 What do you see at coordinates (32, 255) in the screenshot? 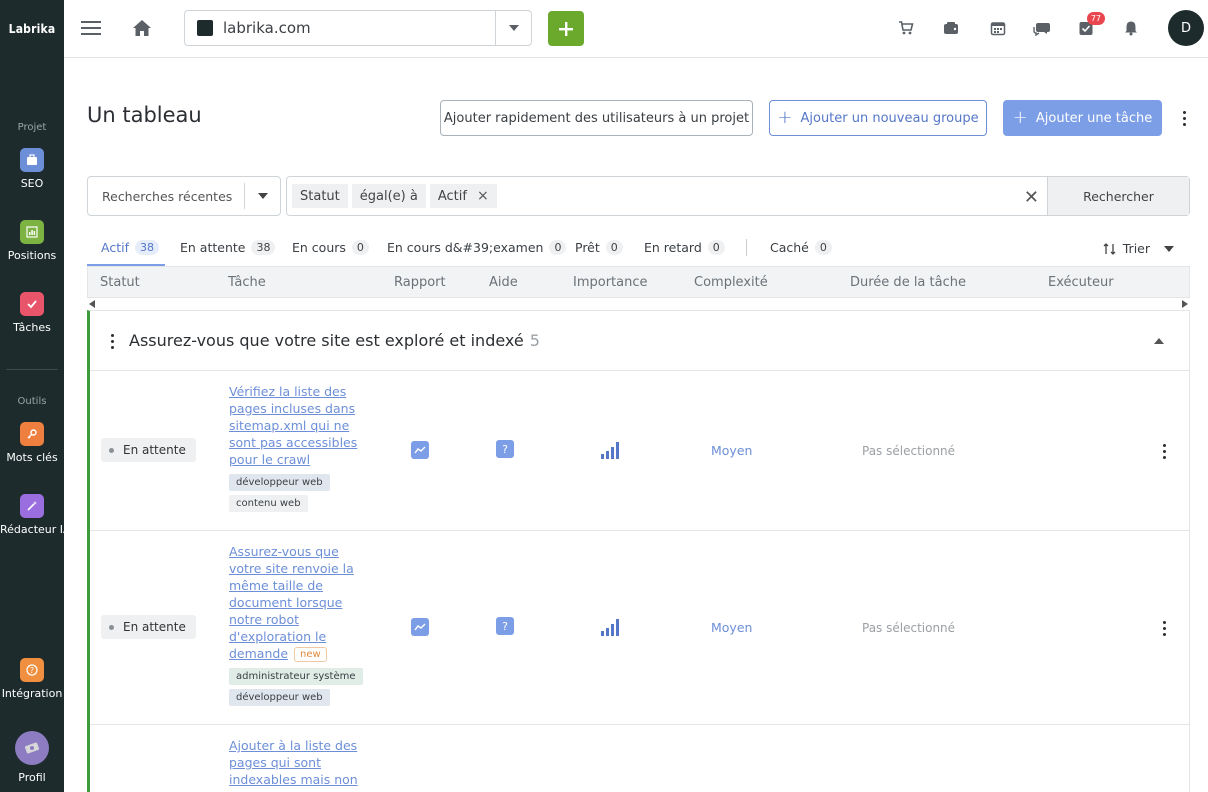
I see `sidebar-item-label: Positions` at bounding box center [32, 255].